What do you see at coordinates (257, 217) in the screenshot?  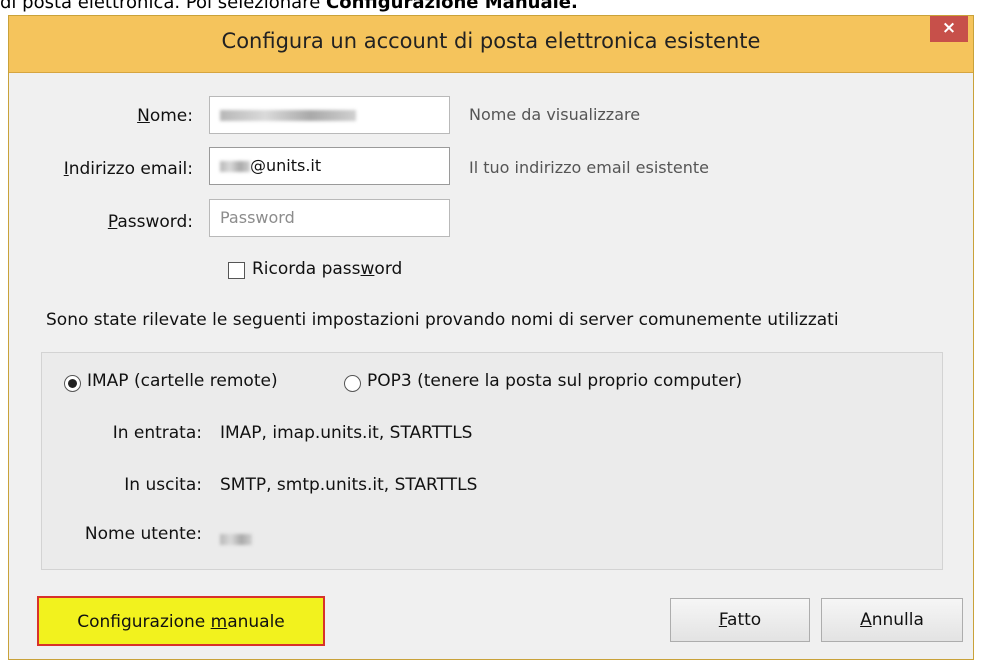 I see `password-placeholder: Password` at bounding box center [257, 217].